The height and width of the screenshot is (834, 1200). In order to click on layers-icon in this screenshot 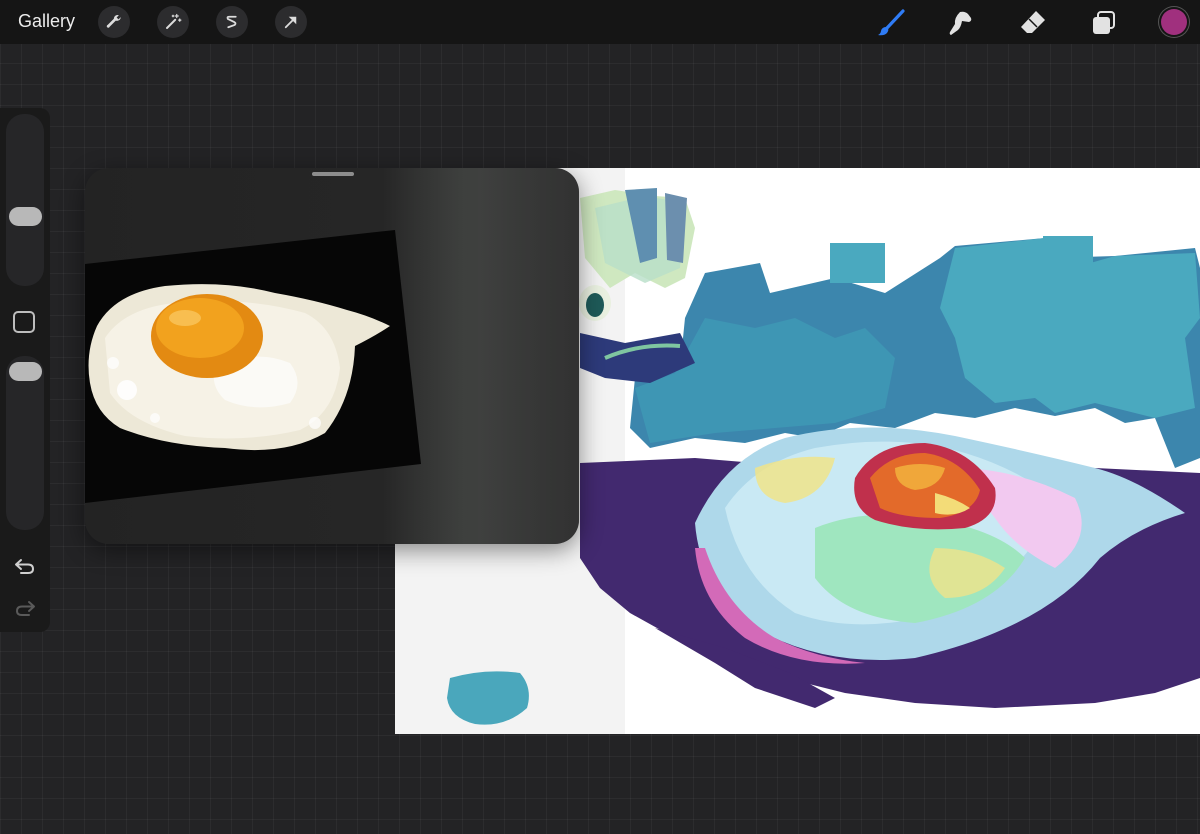, I will do `click(1104, 22)`.